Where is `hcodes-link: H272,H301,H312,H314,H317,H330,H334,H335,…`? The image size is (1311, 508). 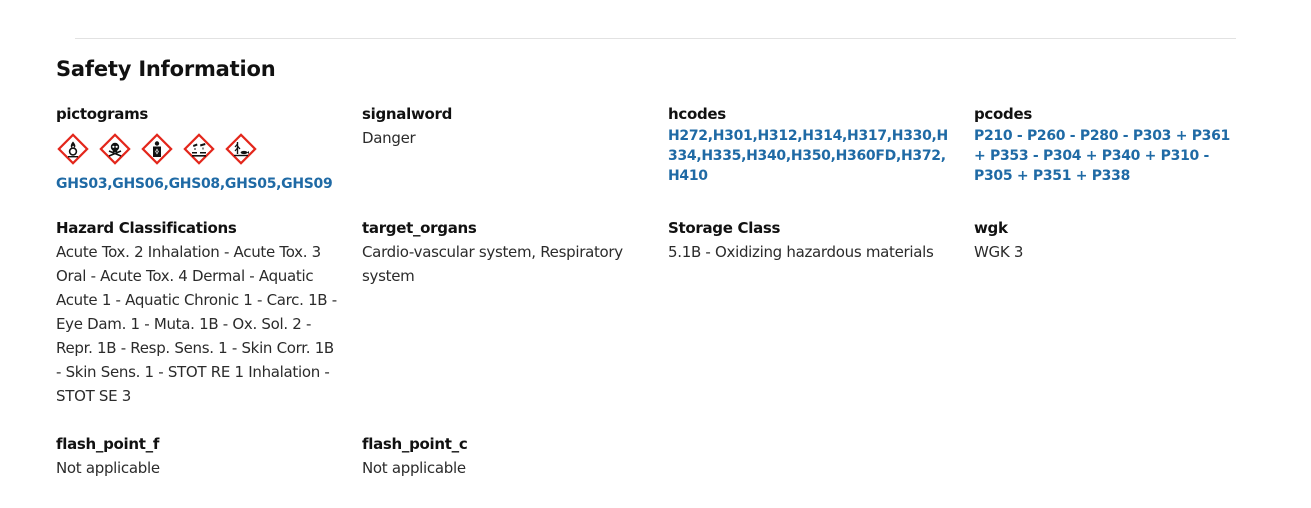
hcodes-link: H272,H301,H312,H314,H317,H330,H334,H335,… is located at coordinates (810, 156).